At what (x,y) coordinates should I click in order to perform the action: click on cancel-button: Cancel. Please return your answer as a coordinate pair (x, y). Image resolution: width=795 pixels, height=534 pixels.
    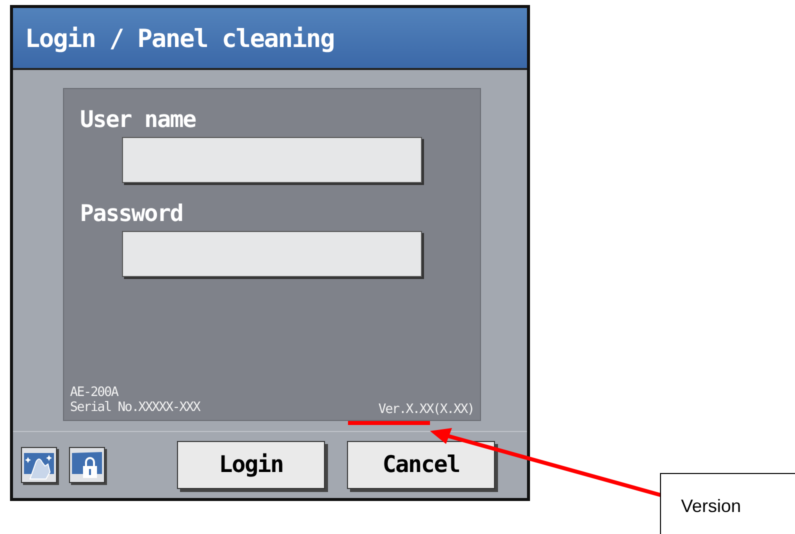
    Looking at the image, I should click on (421, 465).